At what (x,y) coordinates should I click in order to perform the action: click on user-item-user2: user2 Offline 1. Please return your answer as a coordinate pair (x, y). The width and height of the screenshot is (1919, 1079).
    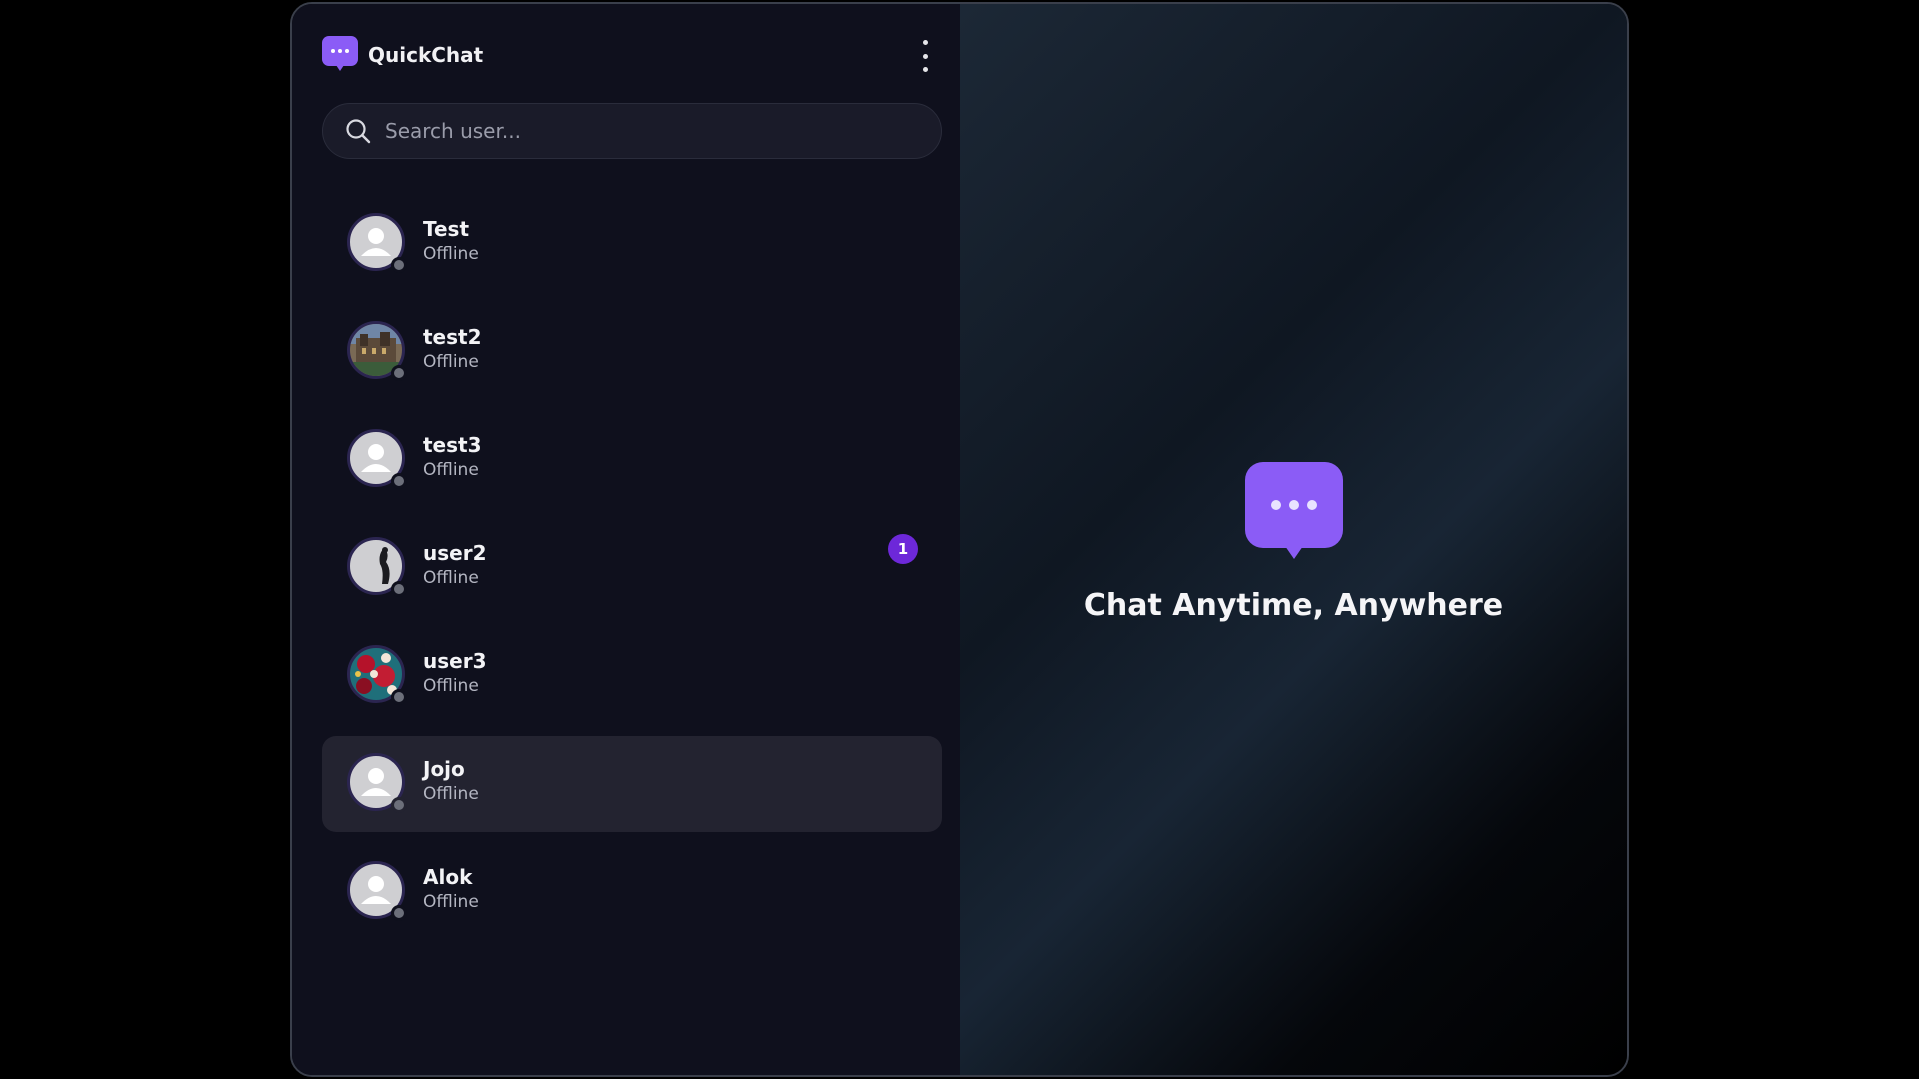
    Looking at the image, I should click on (632, 568).